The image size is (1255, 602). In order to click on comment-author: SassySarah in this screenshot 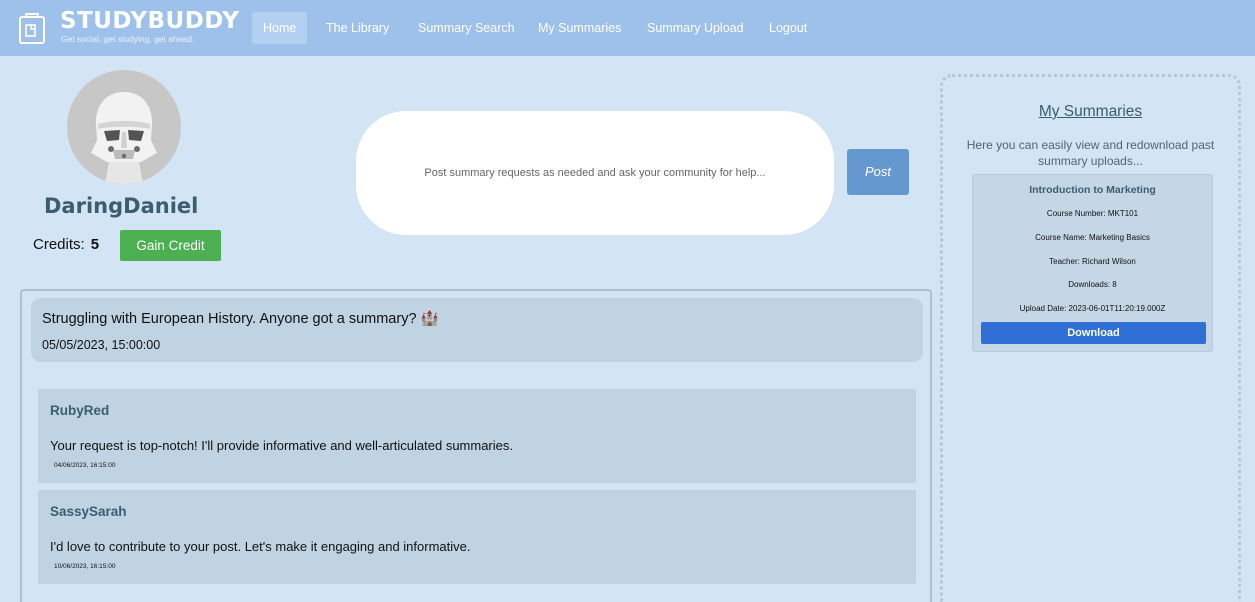, I will do `click(88, 511)`.